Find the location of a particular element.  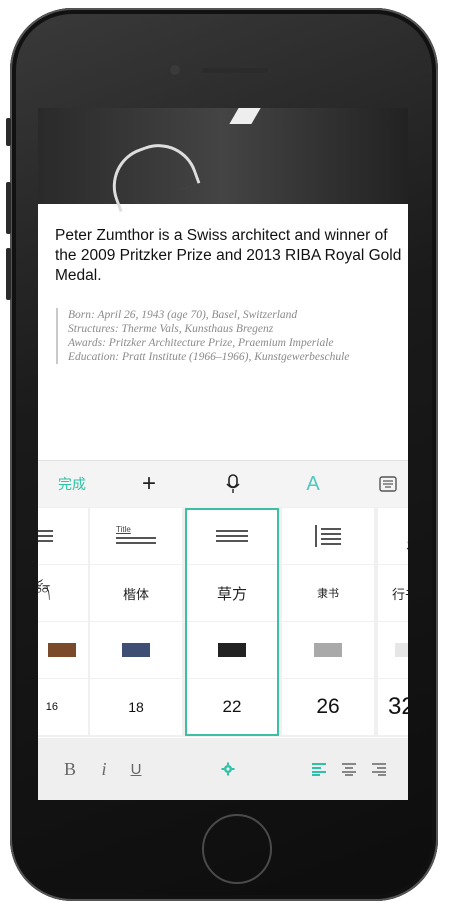

font-cell-2: 楷体 is located at coordinates (136, 593).